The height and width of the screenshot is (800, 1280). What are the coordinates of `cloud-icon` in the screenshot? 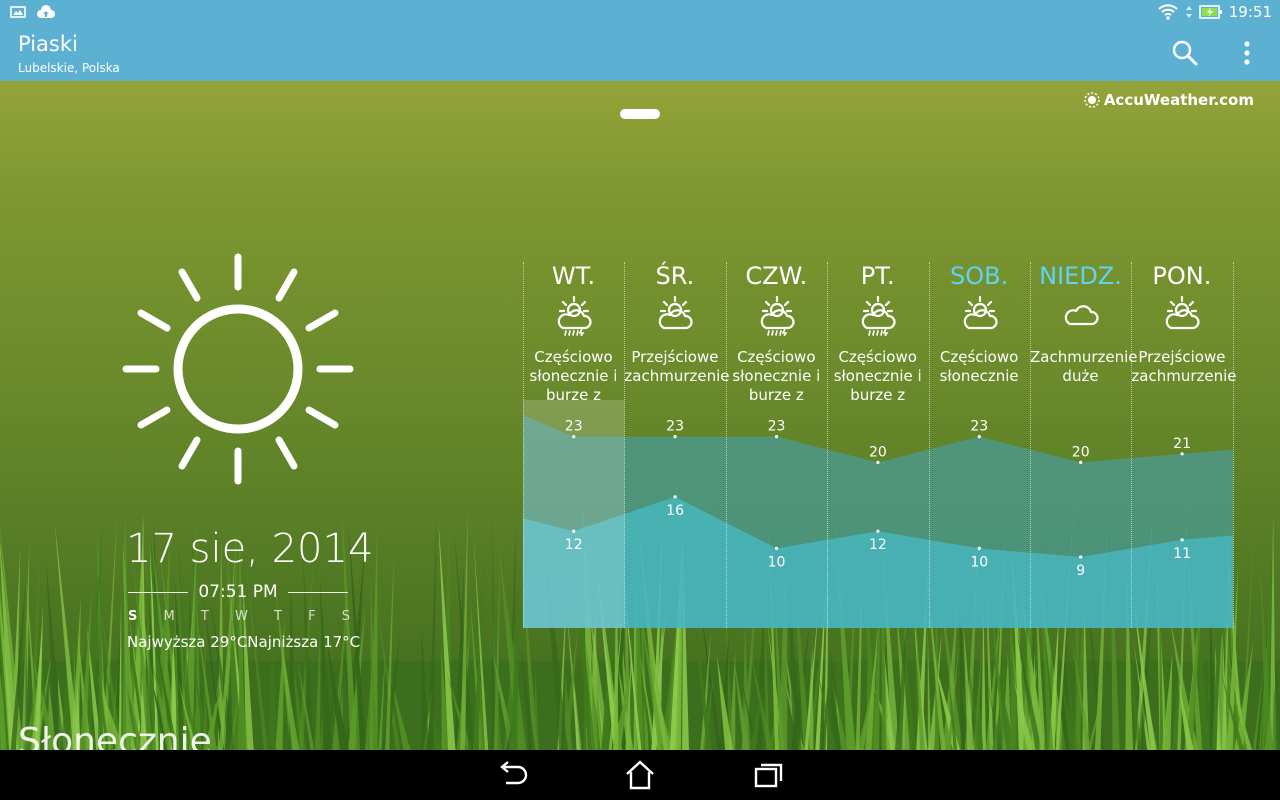 It's located at (1081, 315).